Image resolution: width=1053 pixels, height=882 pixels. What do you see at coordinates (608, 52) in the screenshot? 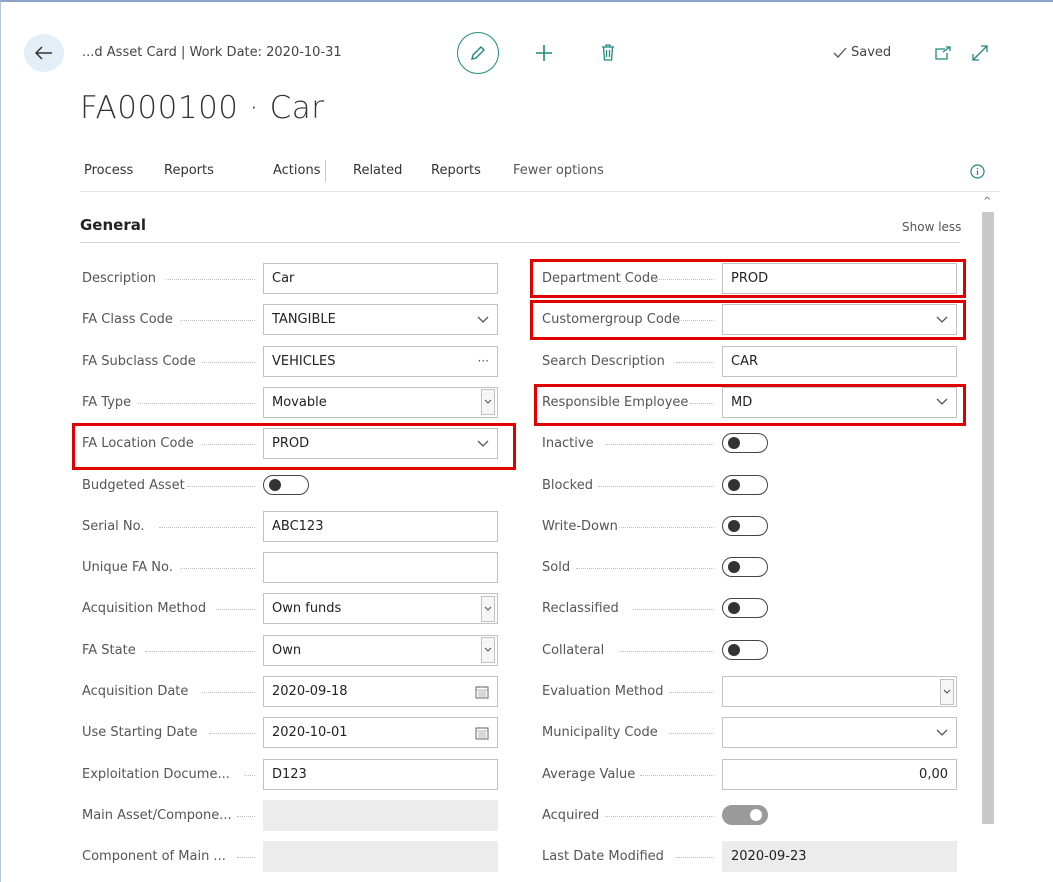
I see `delete-button` at bounding box center [608, 52].